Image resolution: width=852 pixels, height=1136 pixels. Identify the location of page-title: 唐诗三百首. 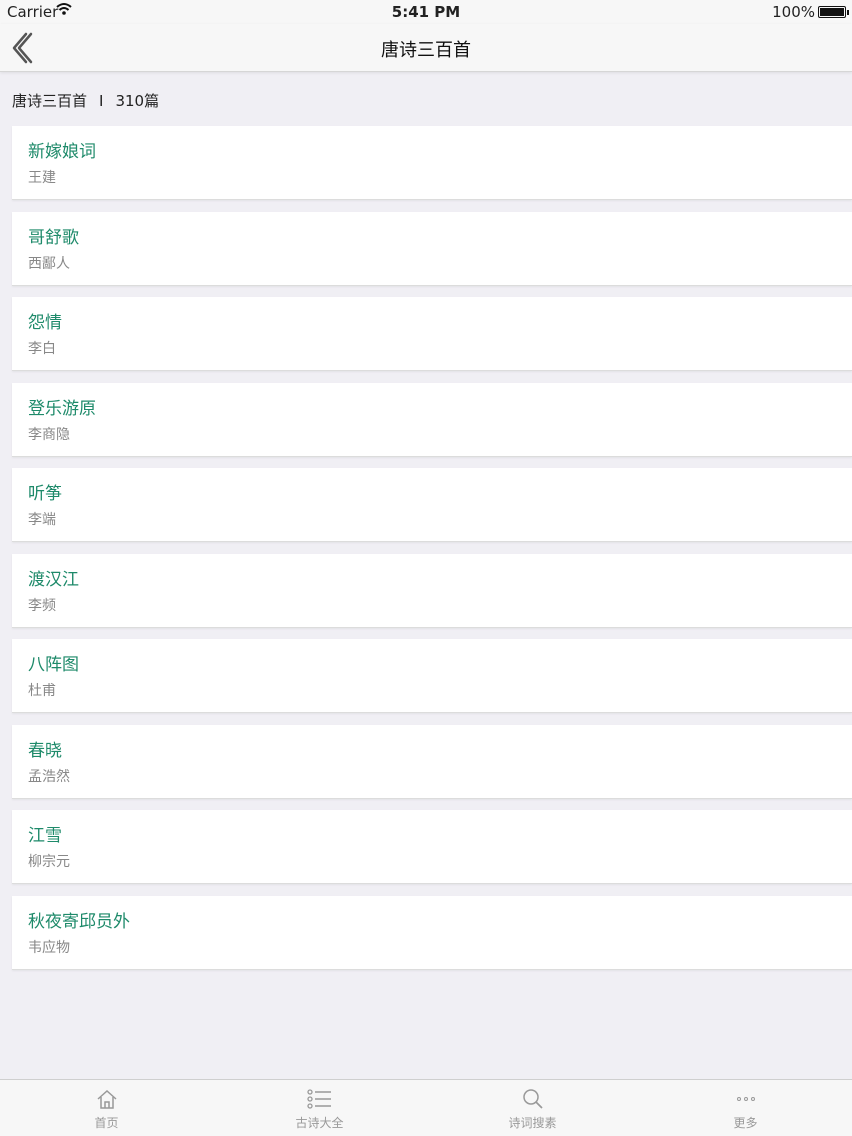
(426, 50).